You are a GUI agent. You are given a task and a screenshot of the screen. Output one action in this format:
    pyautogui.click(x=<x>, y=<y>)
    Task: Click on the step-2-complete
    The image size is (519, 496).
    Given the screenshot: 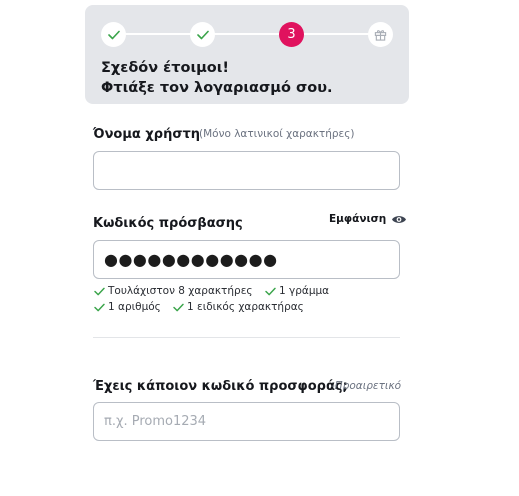 What is the action you would take?
    pyautogui.click(x=202, y=34)
    